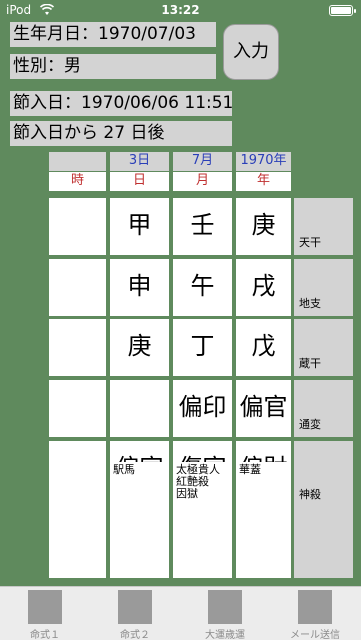 This screenshot has height=640, width=361. What do you see at coordinates (323, 226) in the screenshot?
I see `row-label: 天干` at bounding box center [323, 226].